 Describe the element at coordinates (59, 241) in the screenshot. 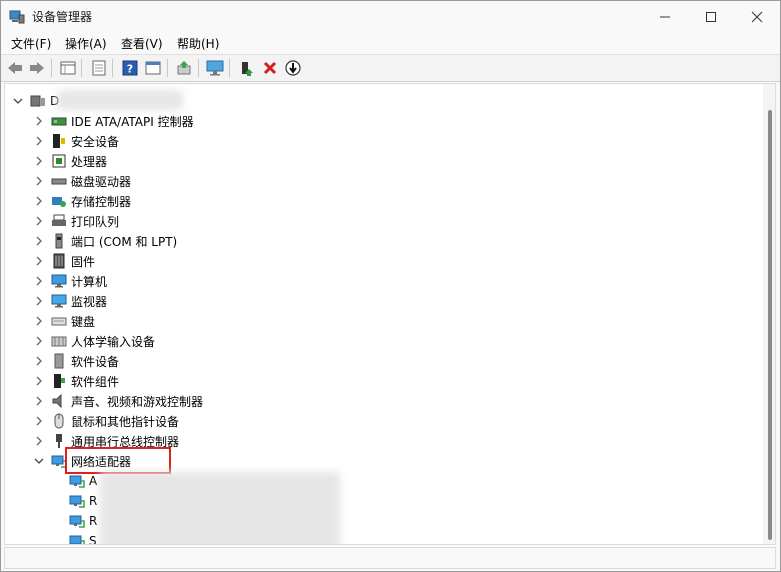

I see `port-icon` at that location.